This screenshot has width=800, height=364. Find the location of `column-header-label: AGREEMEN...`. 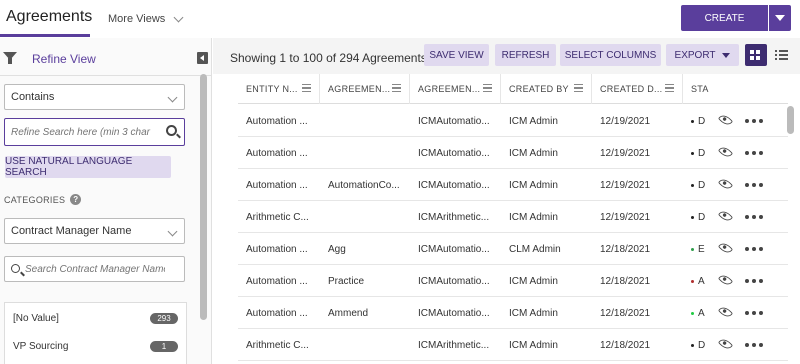

column-header-label: AGREEMEN... is located at coordinates (449, 89).